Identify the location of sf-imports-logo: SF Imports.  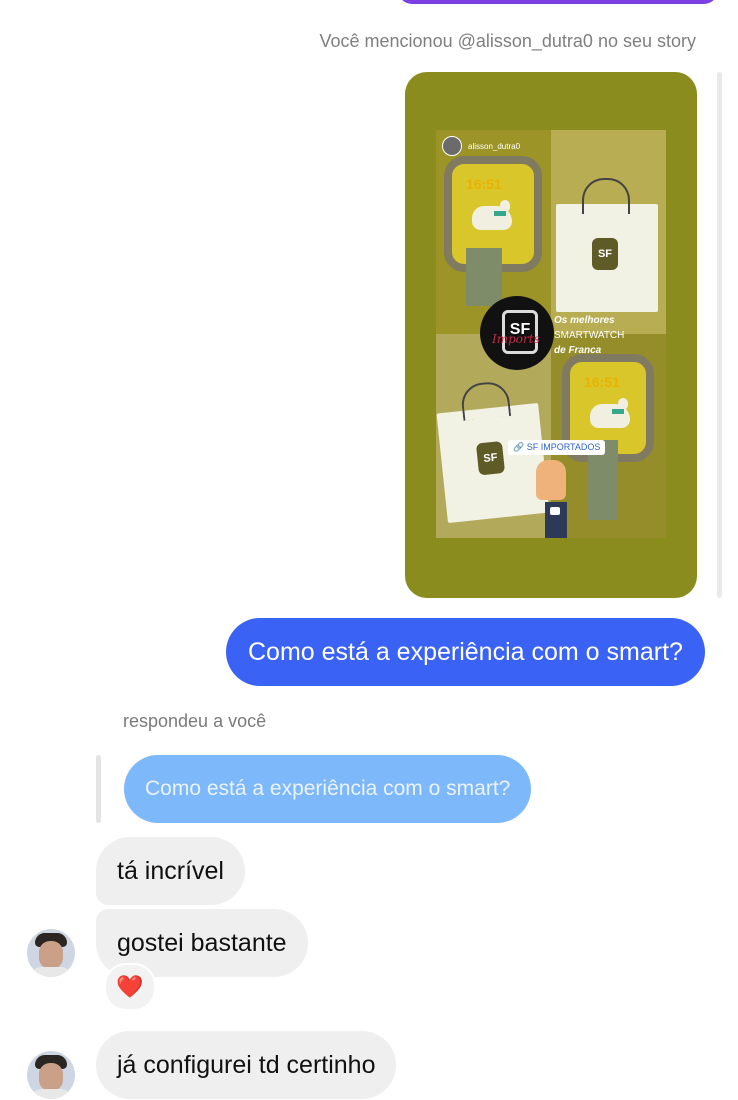
(517, 333).